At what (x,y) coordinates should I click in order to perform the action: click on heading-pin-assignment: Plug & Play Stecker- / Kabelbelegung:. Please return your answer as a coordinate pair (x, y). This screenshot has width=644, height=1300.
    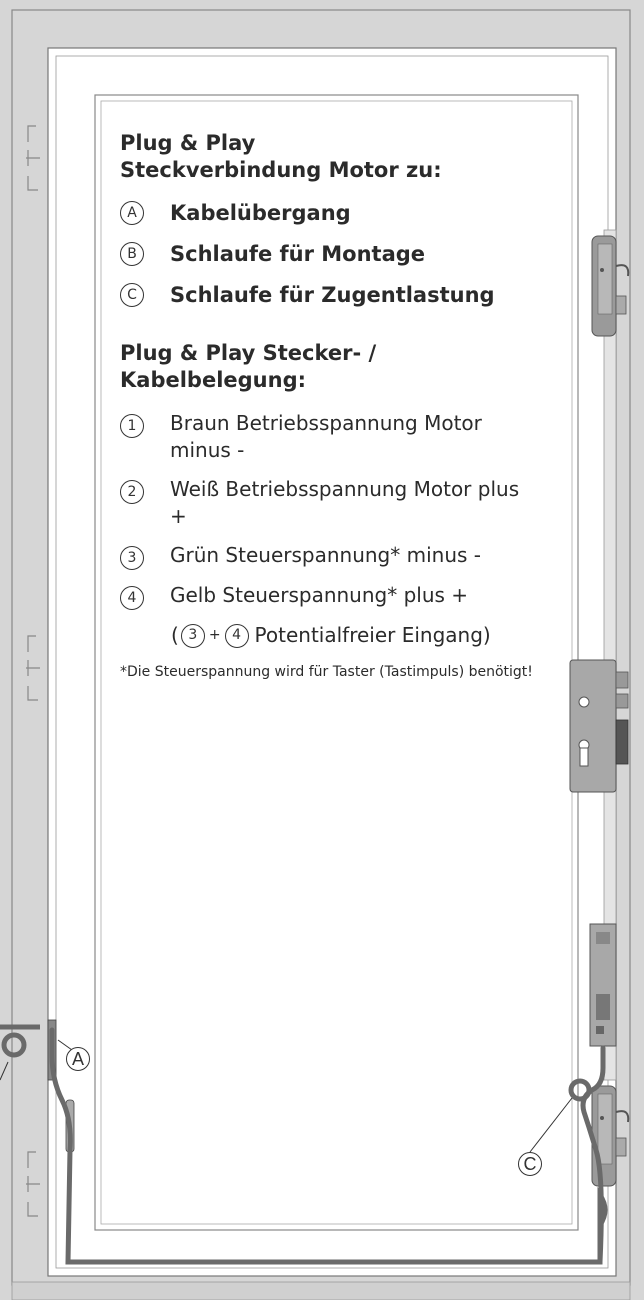
    Looking at the image, I should click on (248, 366).